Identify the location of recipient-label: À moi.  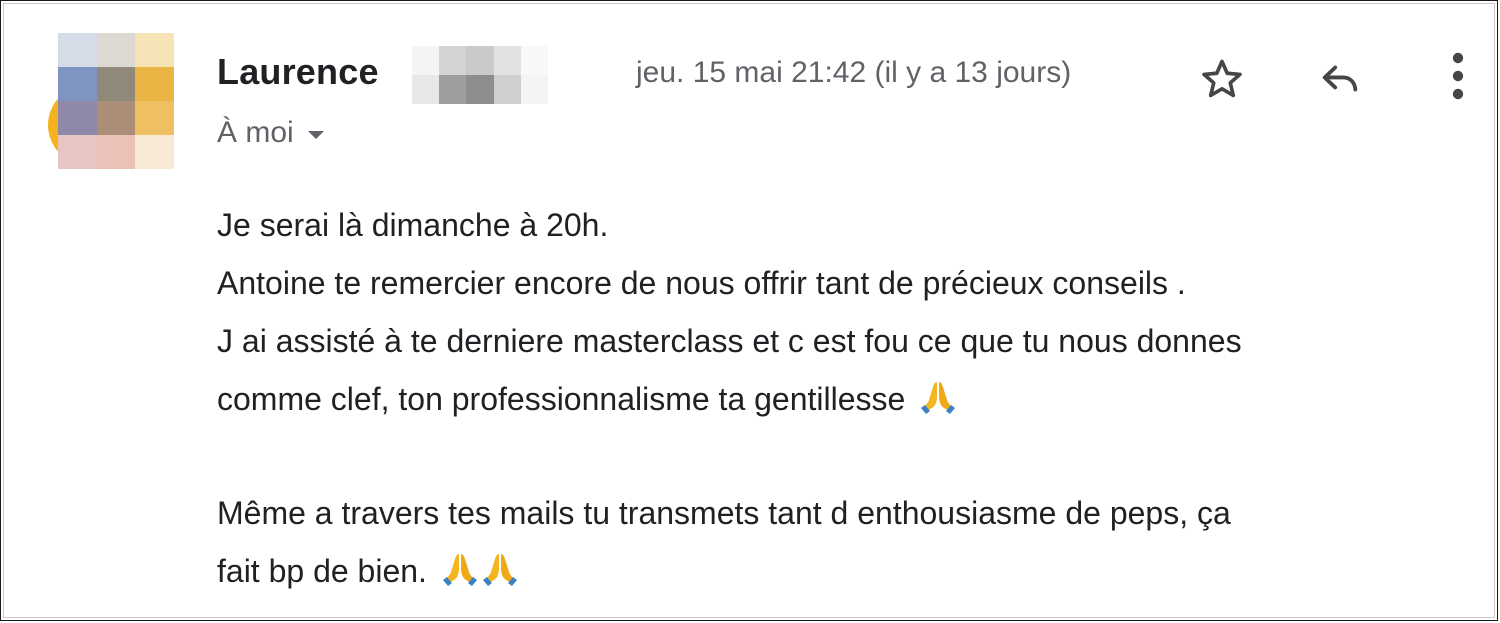
(255, 132).